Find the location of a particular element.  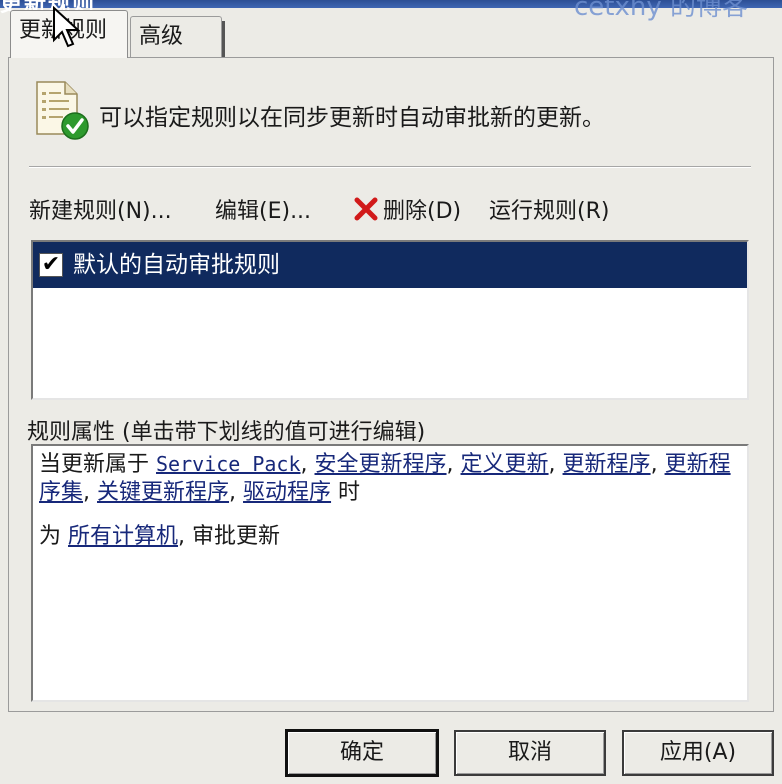

delete-x-icon is located at coordinates (366, 209).